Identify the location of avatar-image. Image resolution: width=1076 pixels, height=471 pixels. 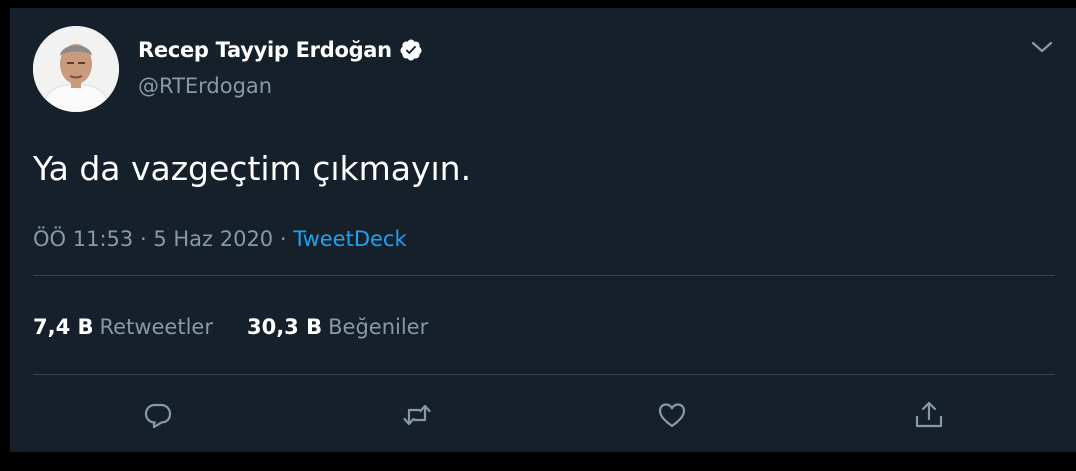
(76, 69).